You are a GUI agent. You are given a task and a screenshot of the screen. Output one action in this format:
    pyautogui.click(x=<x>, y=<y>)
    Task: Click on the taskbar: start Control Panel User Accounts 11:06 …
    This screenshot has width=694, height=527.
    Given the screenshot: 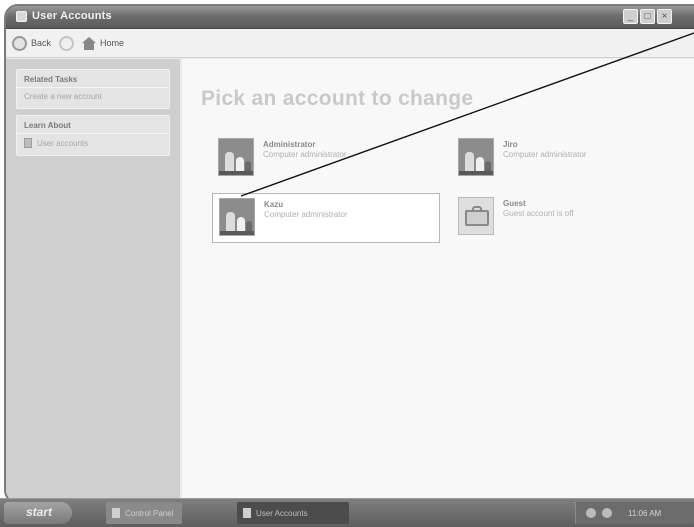 What is the action you would take?
    pyautogui.click(x=347, y=512)
    